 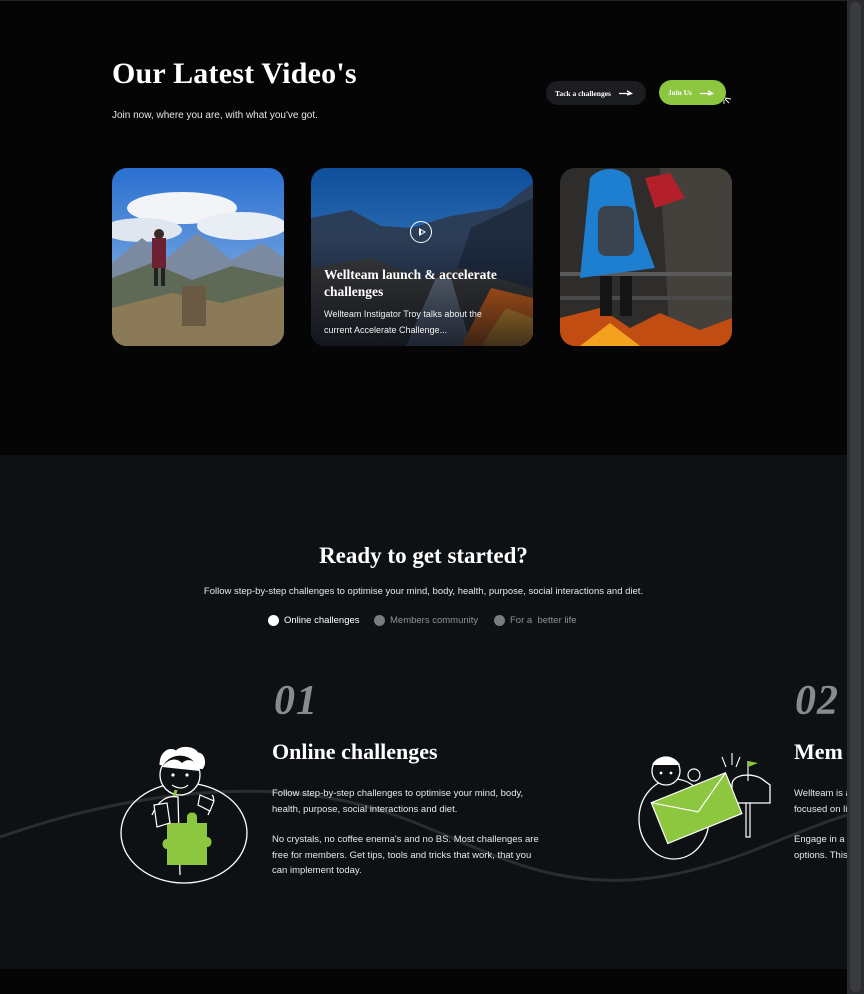 I want to click on person-envelope-illustration, so click(x=704, y=806).